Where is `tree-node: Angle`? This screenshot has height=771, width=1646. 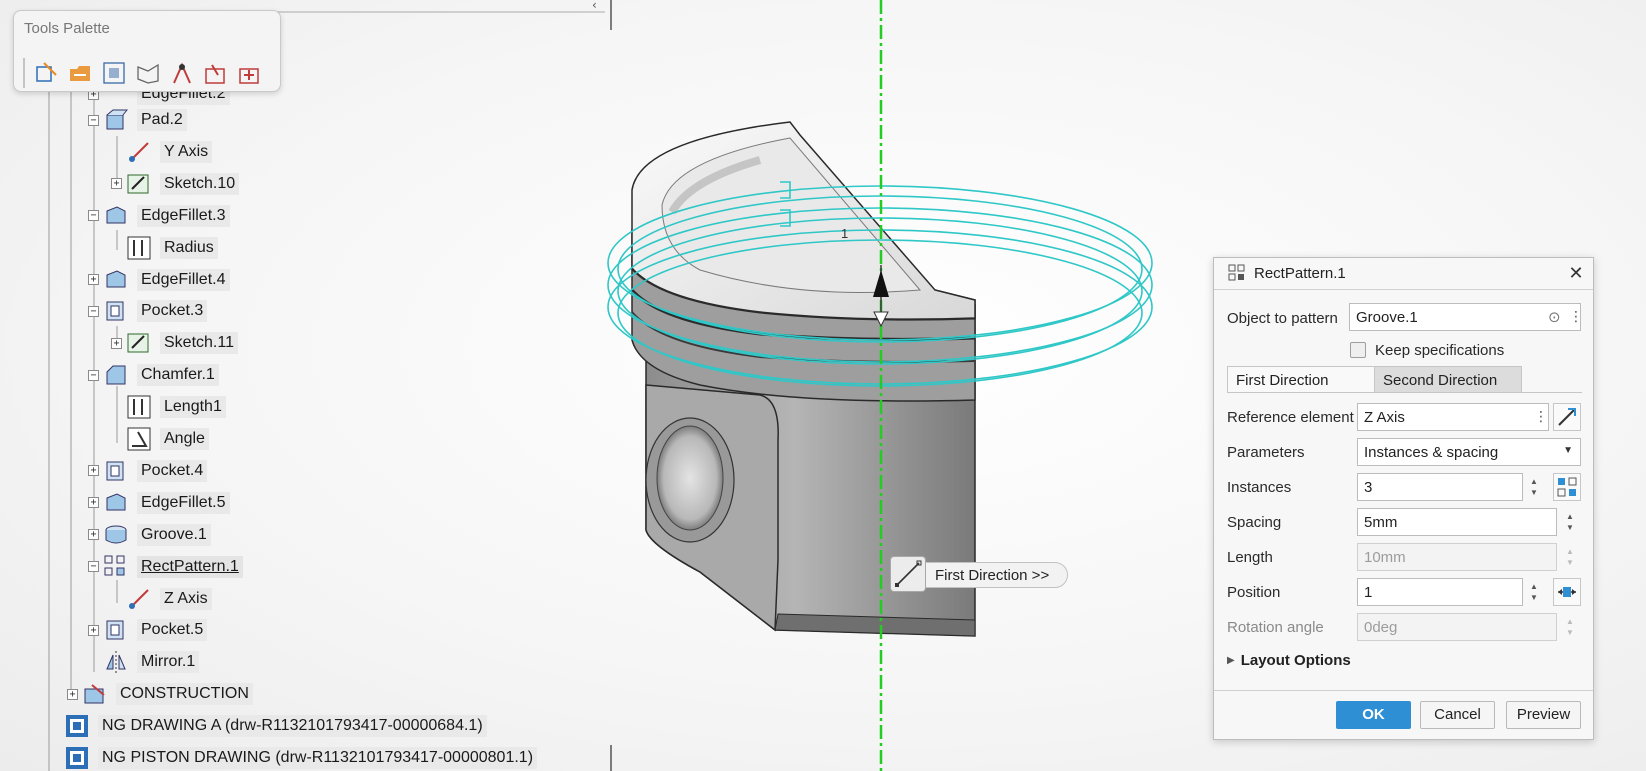 tree-node: Angle is located at coordinates (160, 439).